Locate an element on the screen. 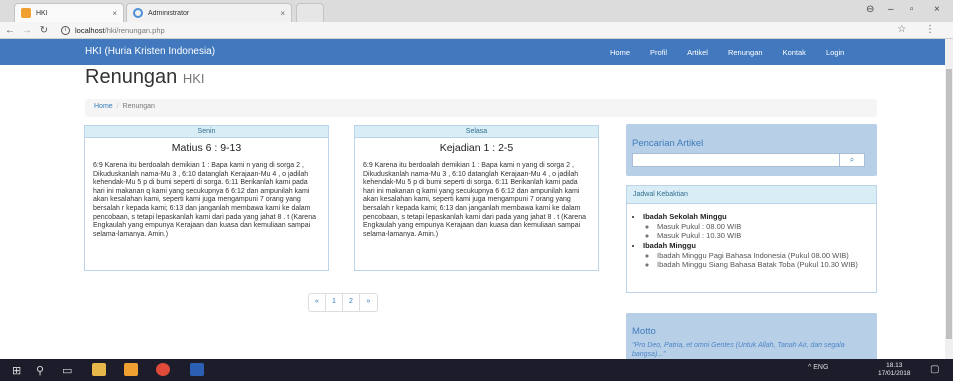 This screenshot has width=953, height=381. nav-artikel: Artikel is located at coordinates (697, 52).